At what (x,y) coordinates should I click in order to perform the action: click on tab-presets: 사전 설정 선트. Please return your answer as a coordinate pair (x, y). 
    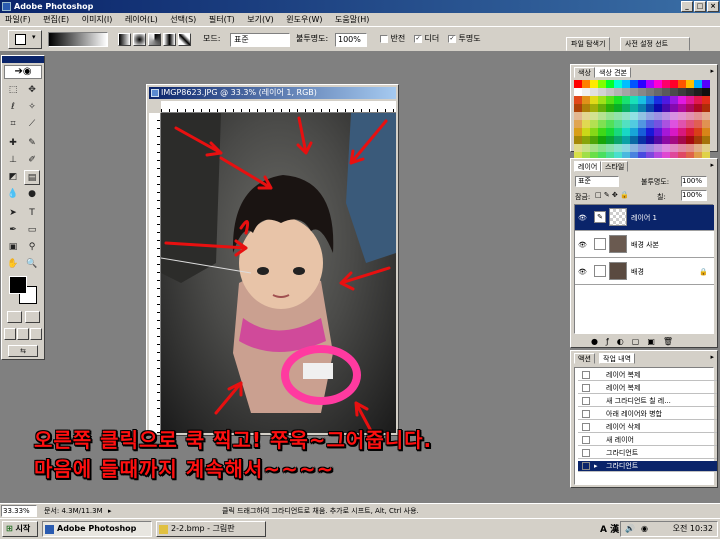
    Looking at the image, I should click on (655, 44).